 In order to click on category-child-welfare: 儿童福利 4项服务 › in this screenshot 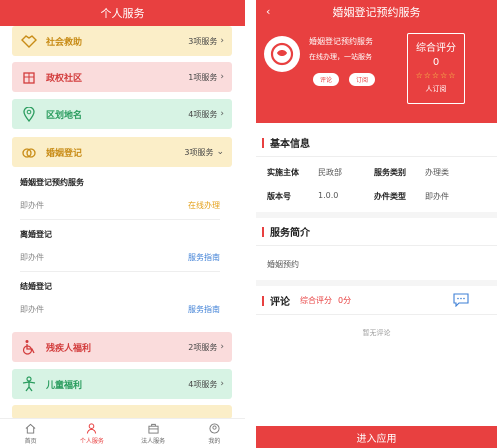, I will do `click(122, 384)`.